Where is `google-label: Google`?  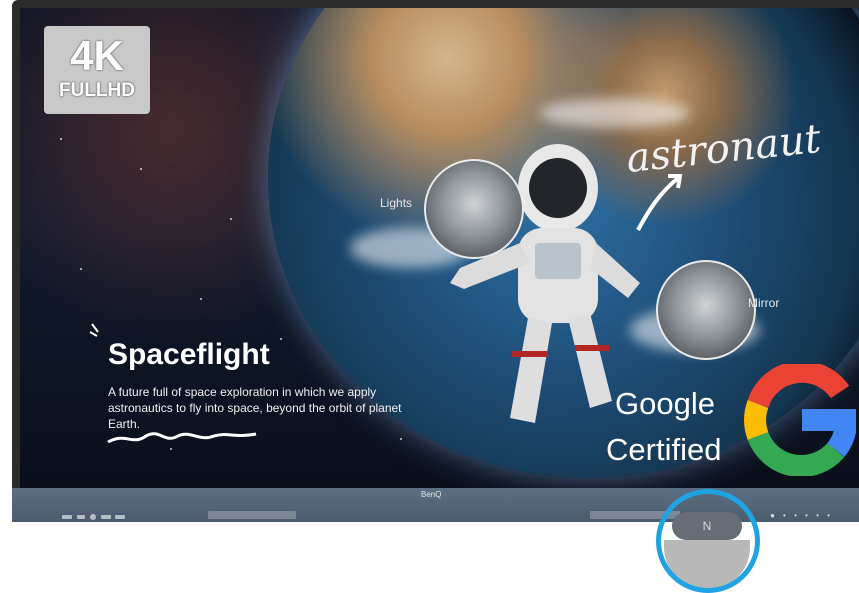 google-label: Google is located at coordinates (665, 403).